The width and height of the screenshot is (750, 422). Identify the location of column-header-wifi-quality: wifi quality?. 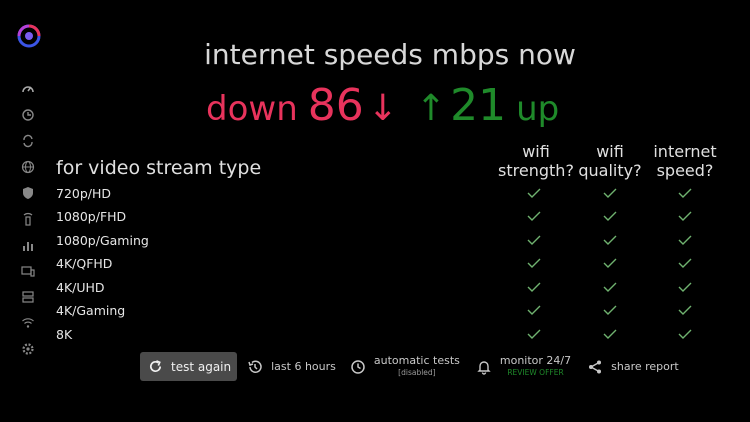
(610, 161).